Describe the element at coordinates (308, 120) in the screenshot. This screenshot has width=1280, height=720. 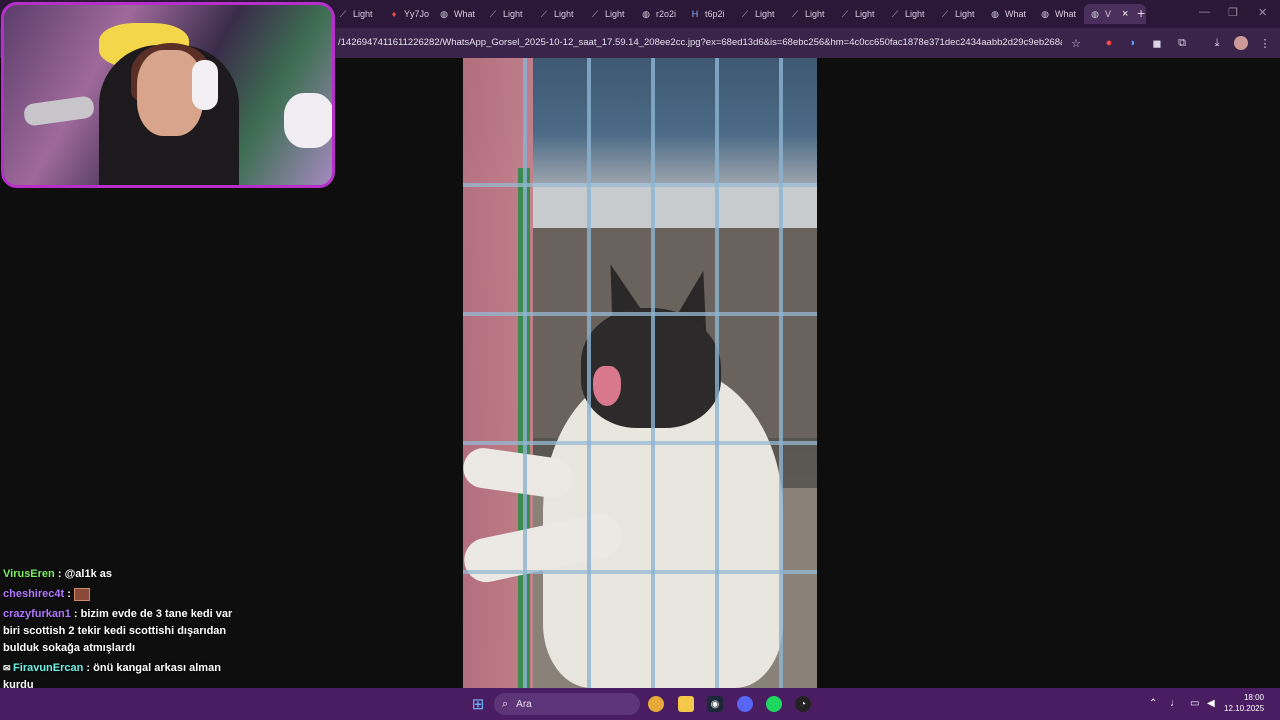
I see `plush-toy-white` at that location.